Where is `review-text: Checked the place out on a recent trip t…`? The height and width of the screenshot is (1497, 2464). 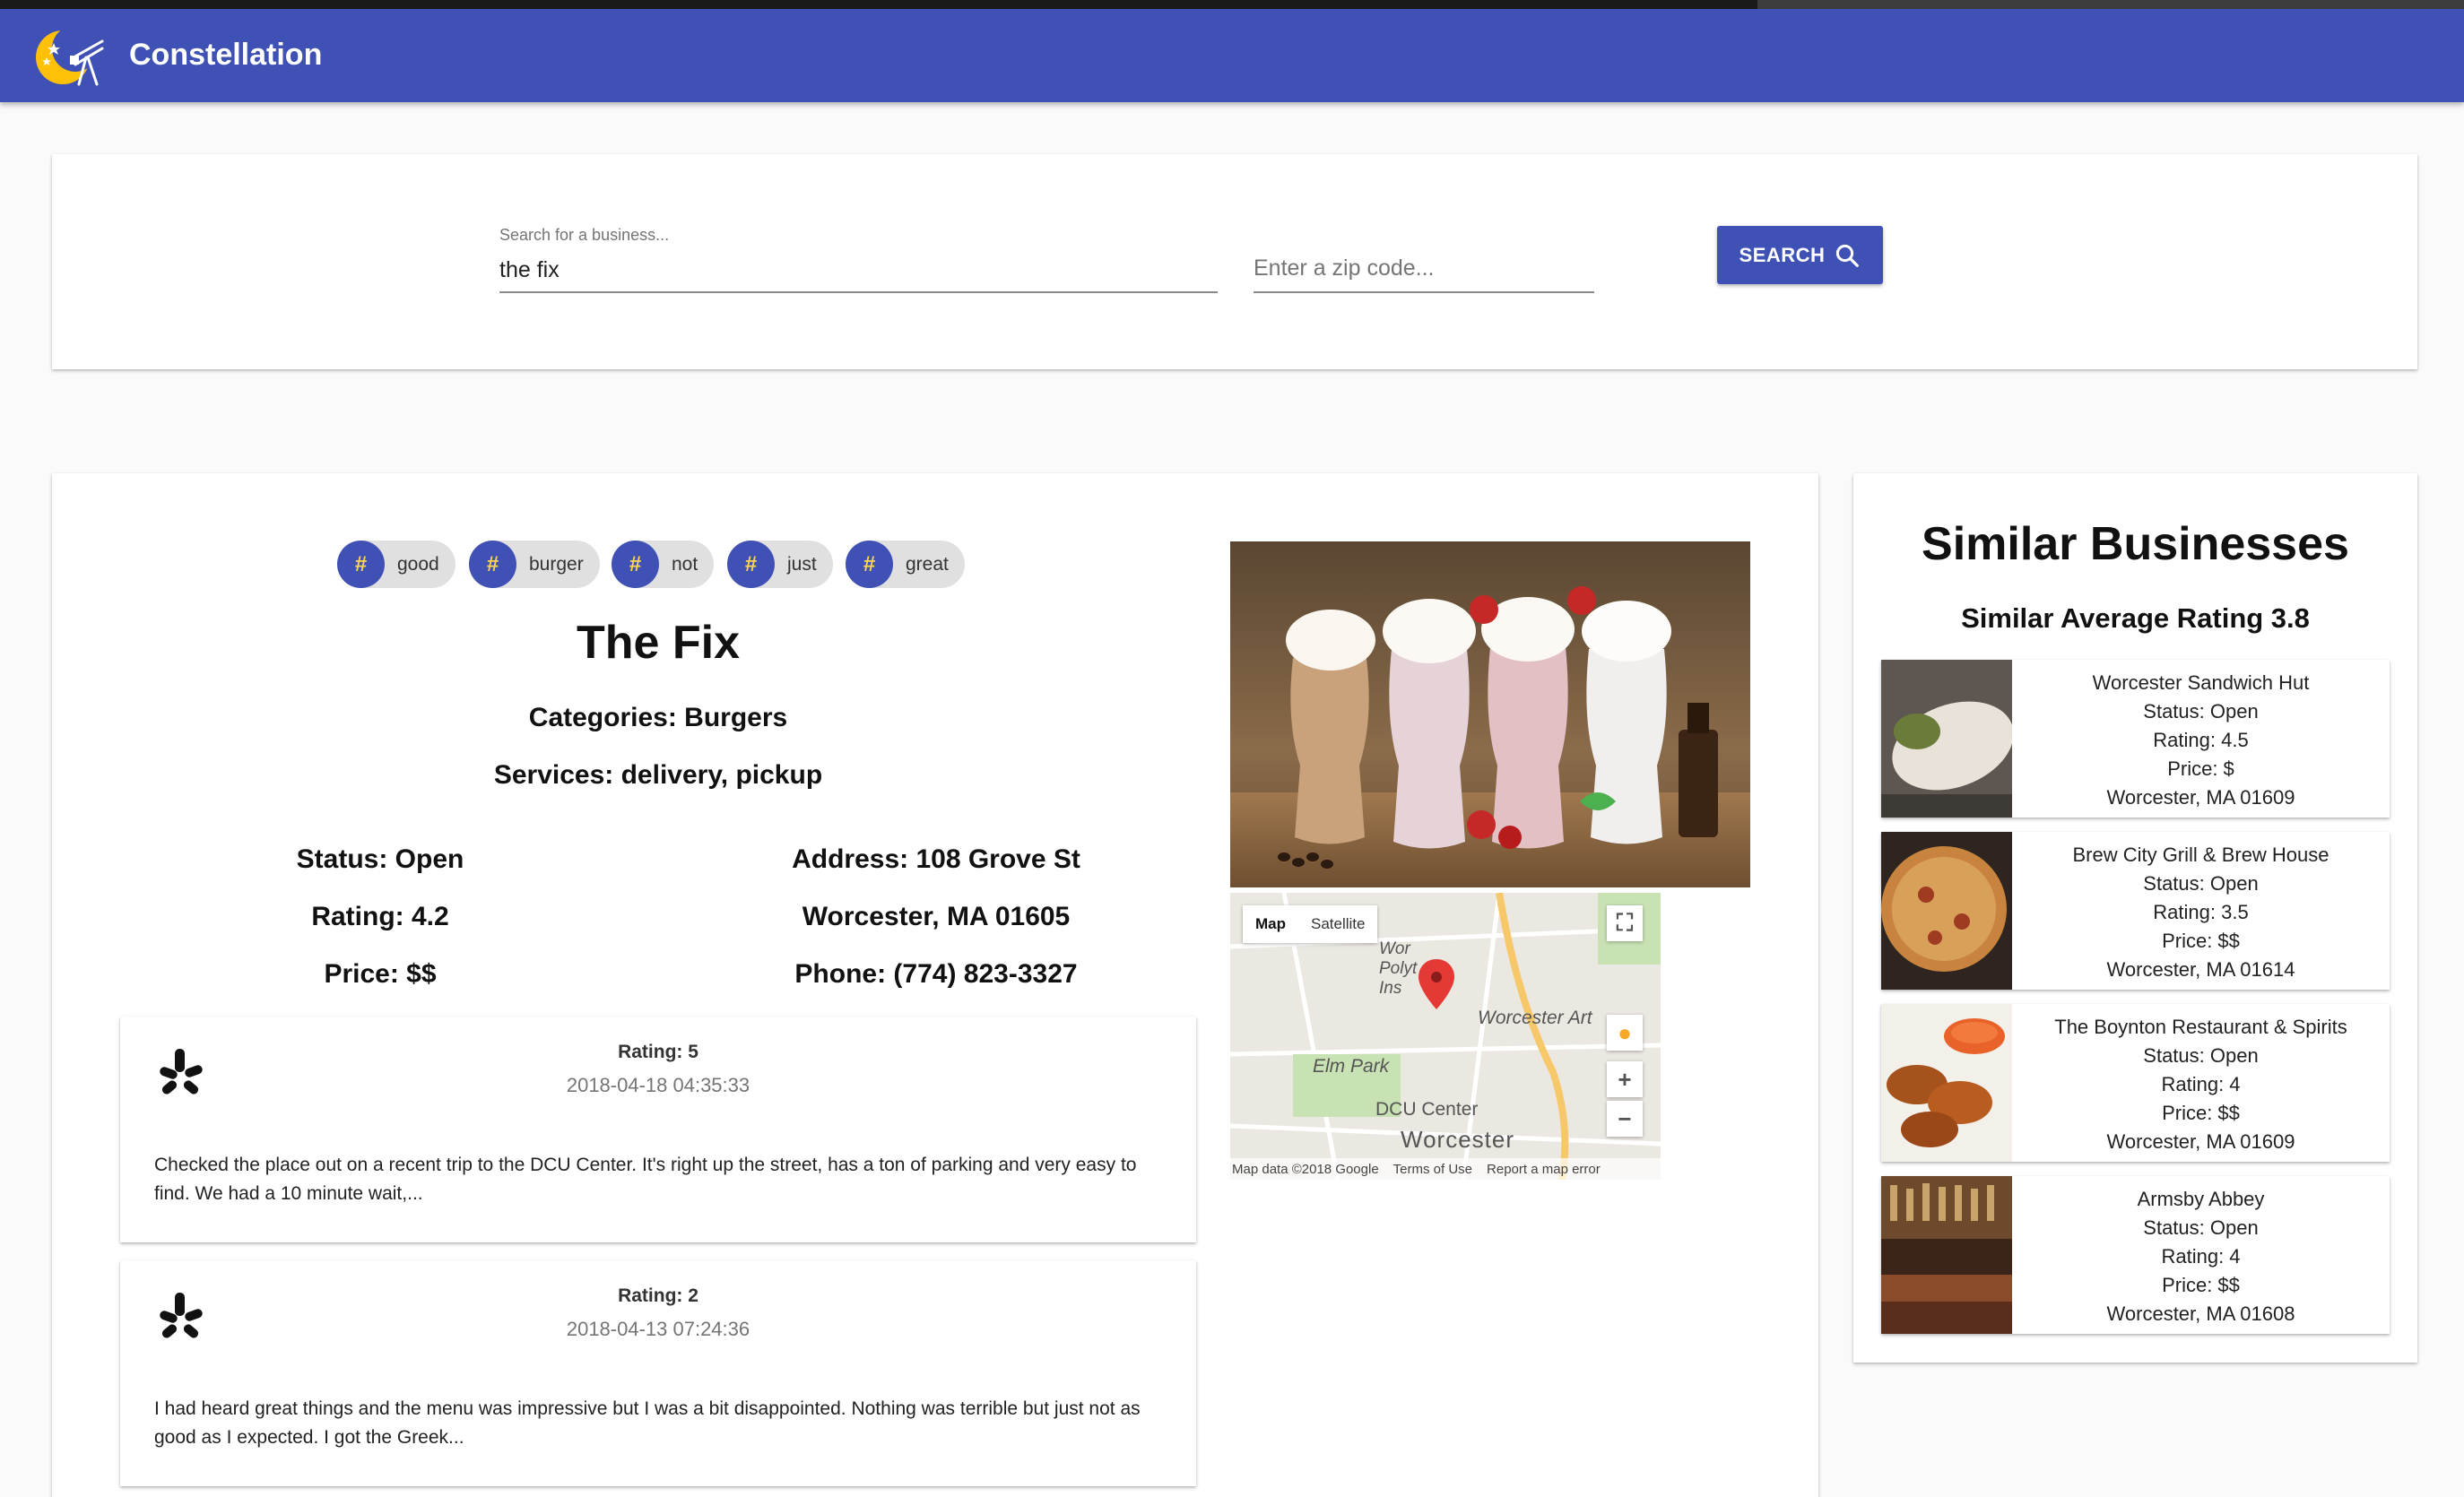
review-text: Checked the place out on a recent trip t… is located at coordinates (645, 1180).